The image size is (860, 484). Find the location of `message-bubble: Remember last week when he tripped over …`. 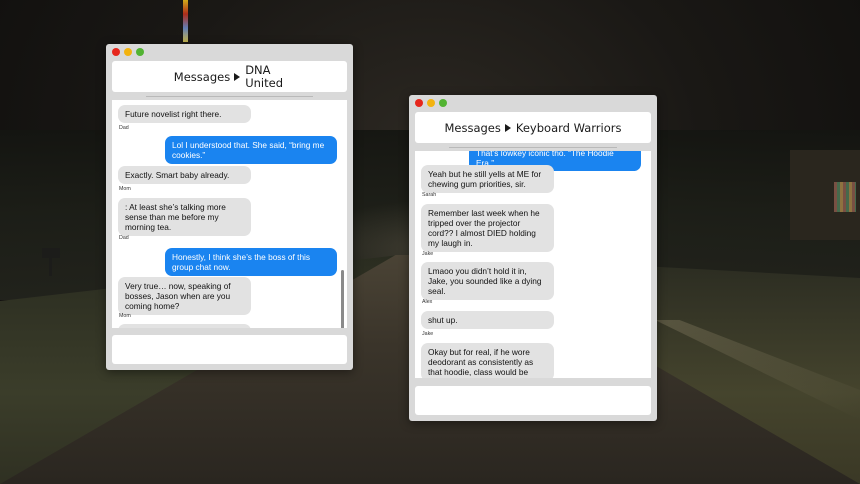

message-bubble: Remember last week when he tripped over … is located at coordinates (487, 228).